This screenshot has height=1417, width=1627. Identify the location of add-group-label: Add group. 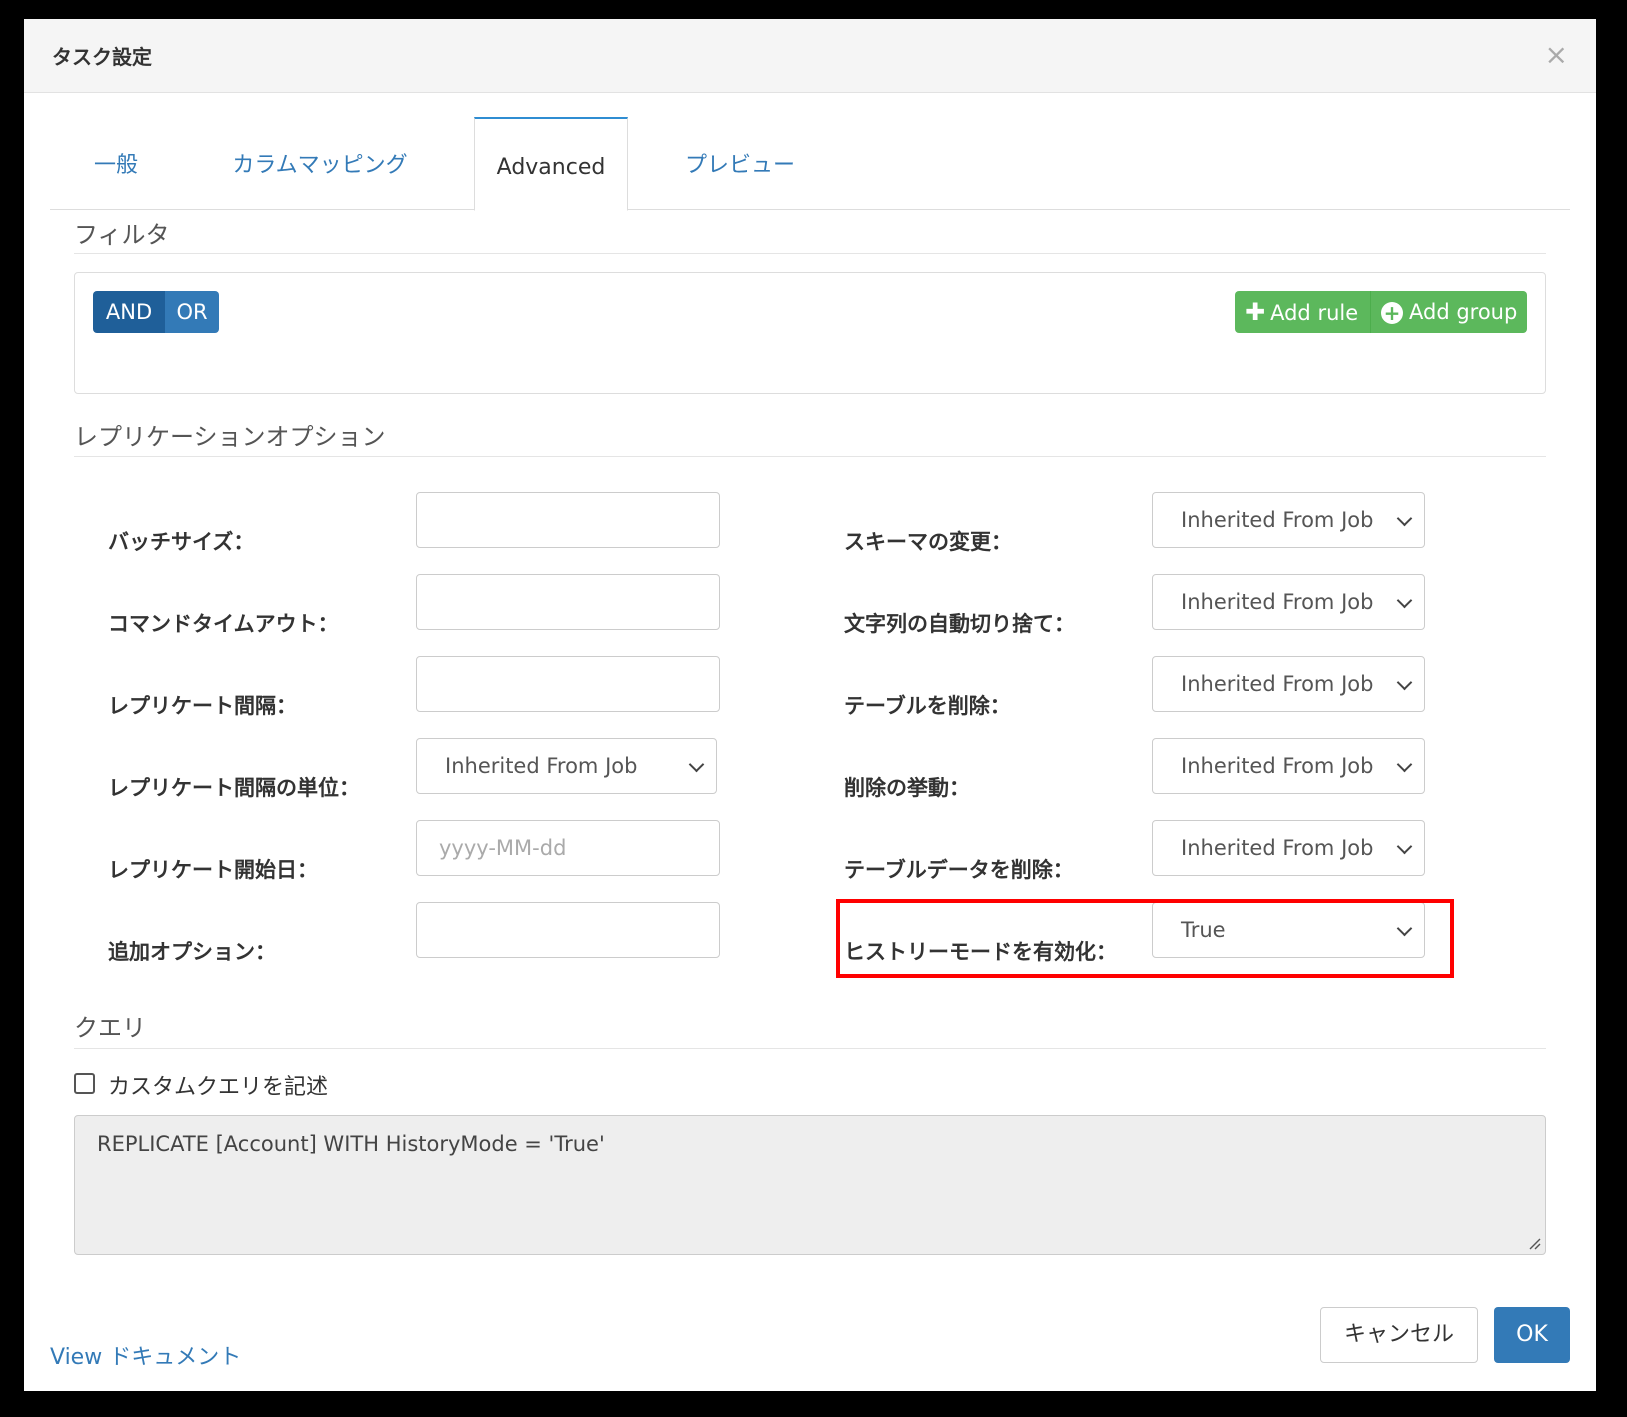
(1463, 312).